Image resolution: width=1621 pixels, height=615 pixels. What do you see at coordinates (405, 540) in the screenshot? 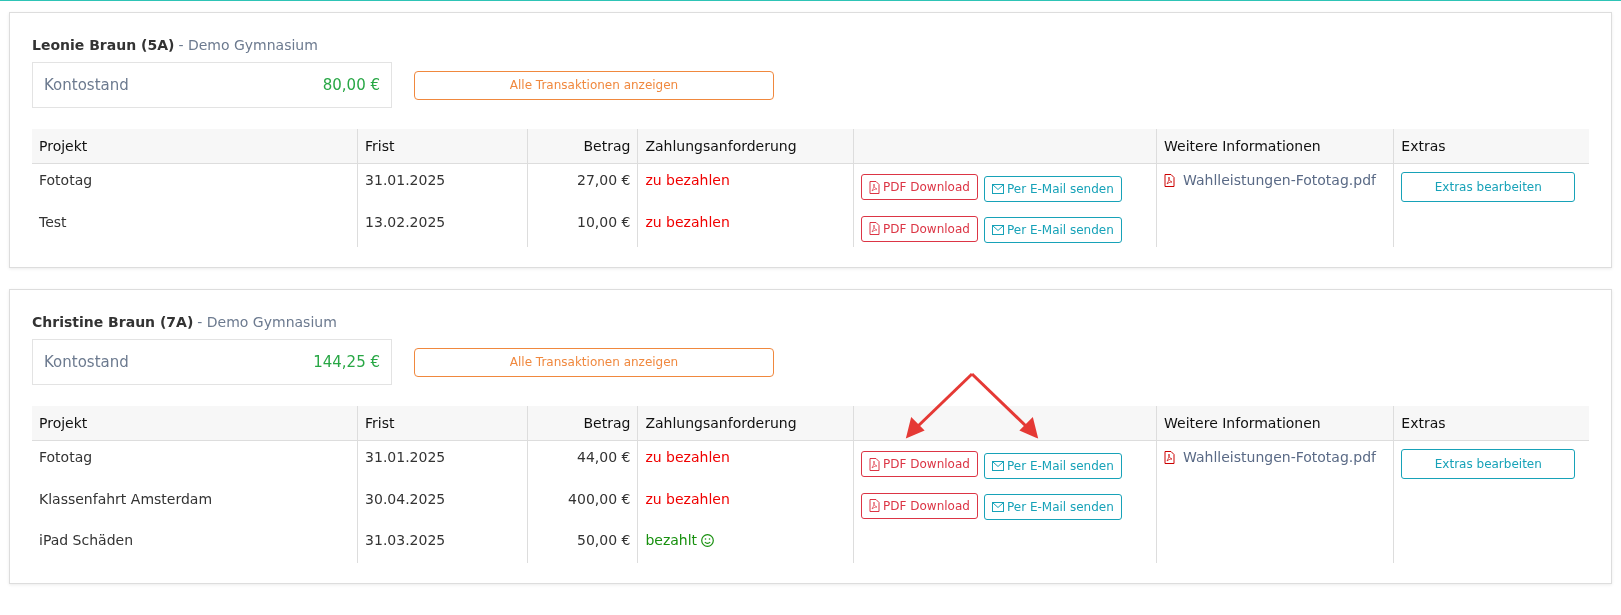
I see `due-date: 31.03.2025` at bounding box center [405, 540].